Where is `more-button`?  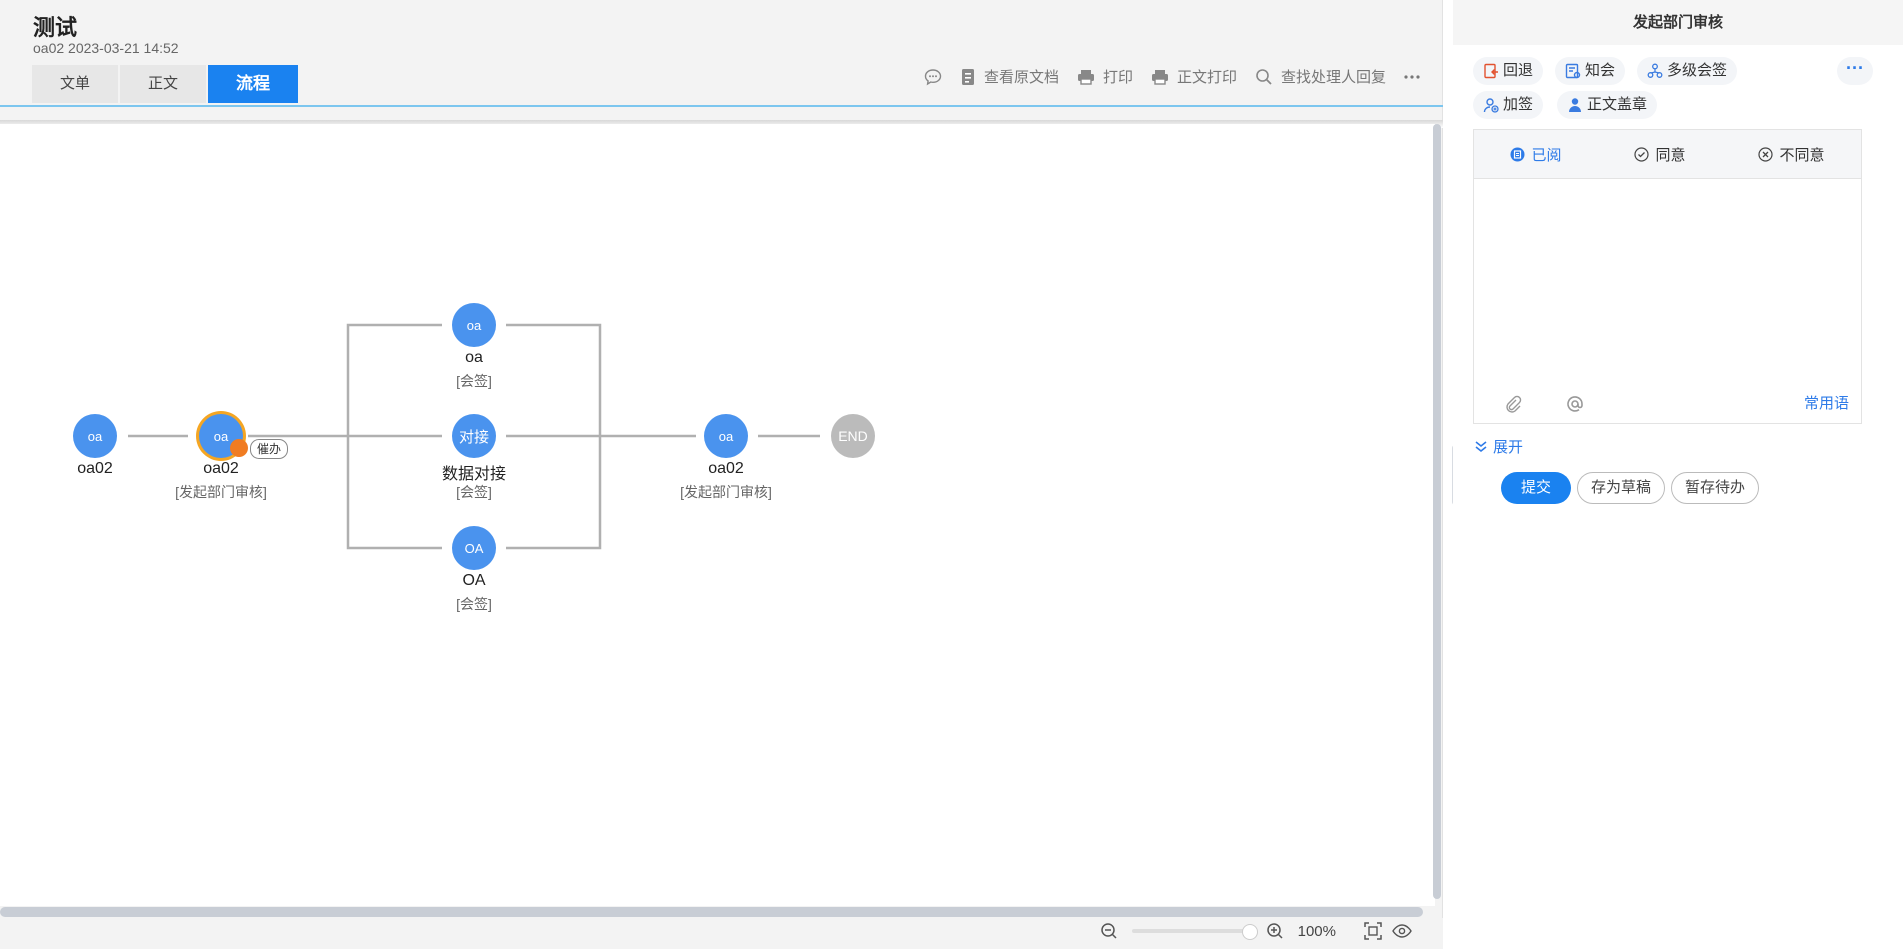 more-button is located at coordinates (1412, 77).